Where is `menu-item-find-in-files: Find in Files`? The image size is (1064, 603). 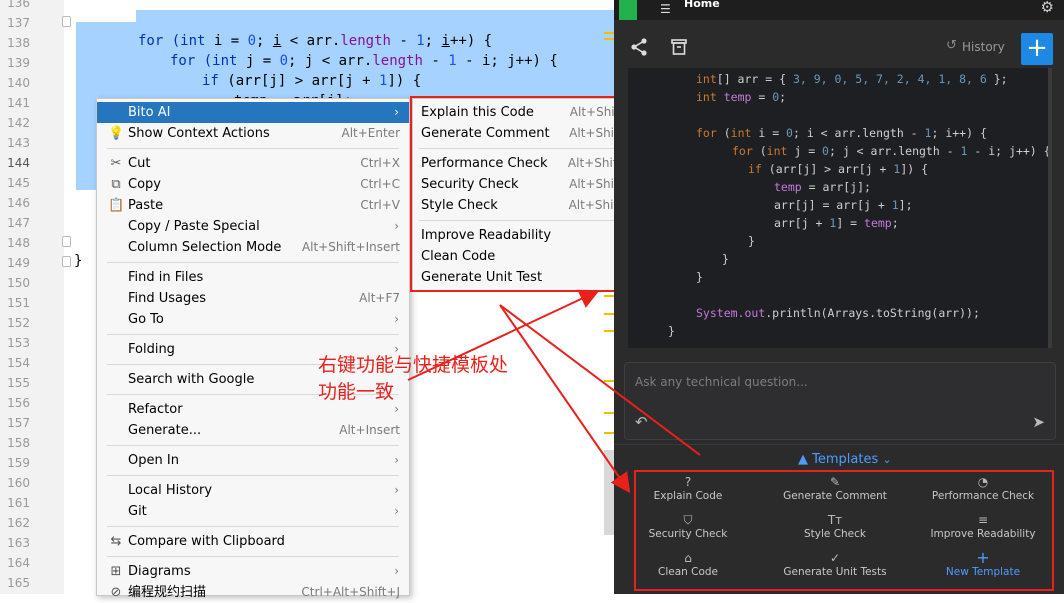
menu-item-find-in-files: Find in Files is located at coordinates (253, 277).